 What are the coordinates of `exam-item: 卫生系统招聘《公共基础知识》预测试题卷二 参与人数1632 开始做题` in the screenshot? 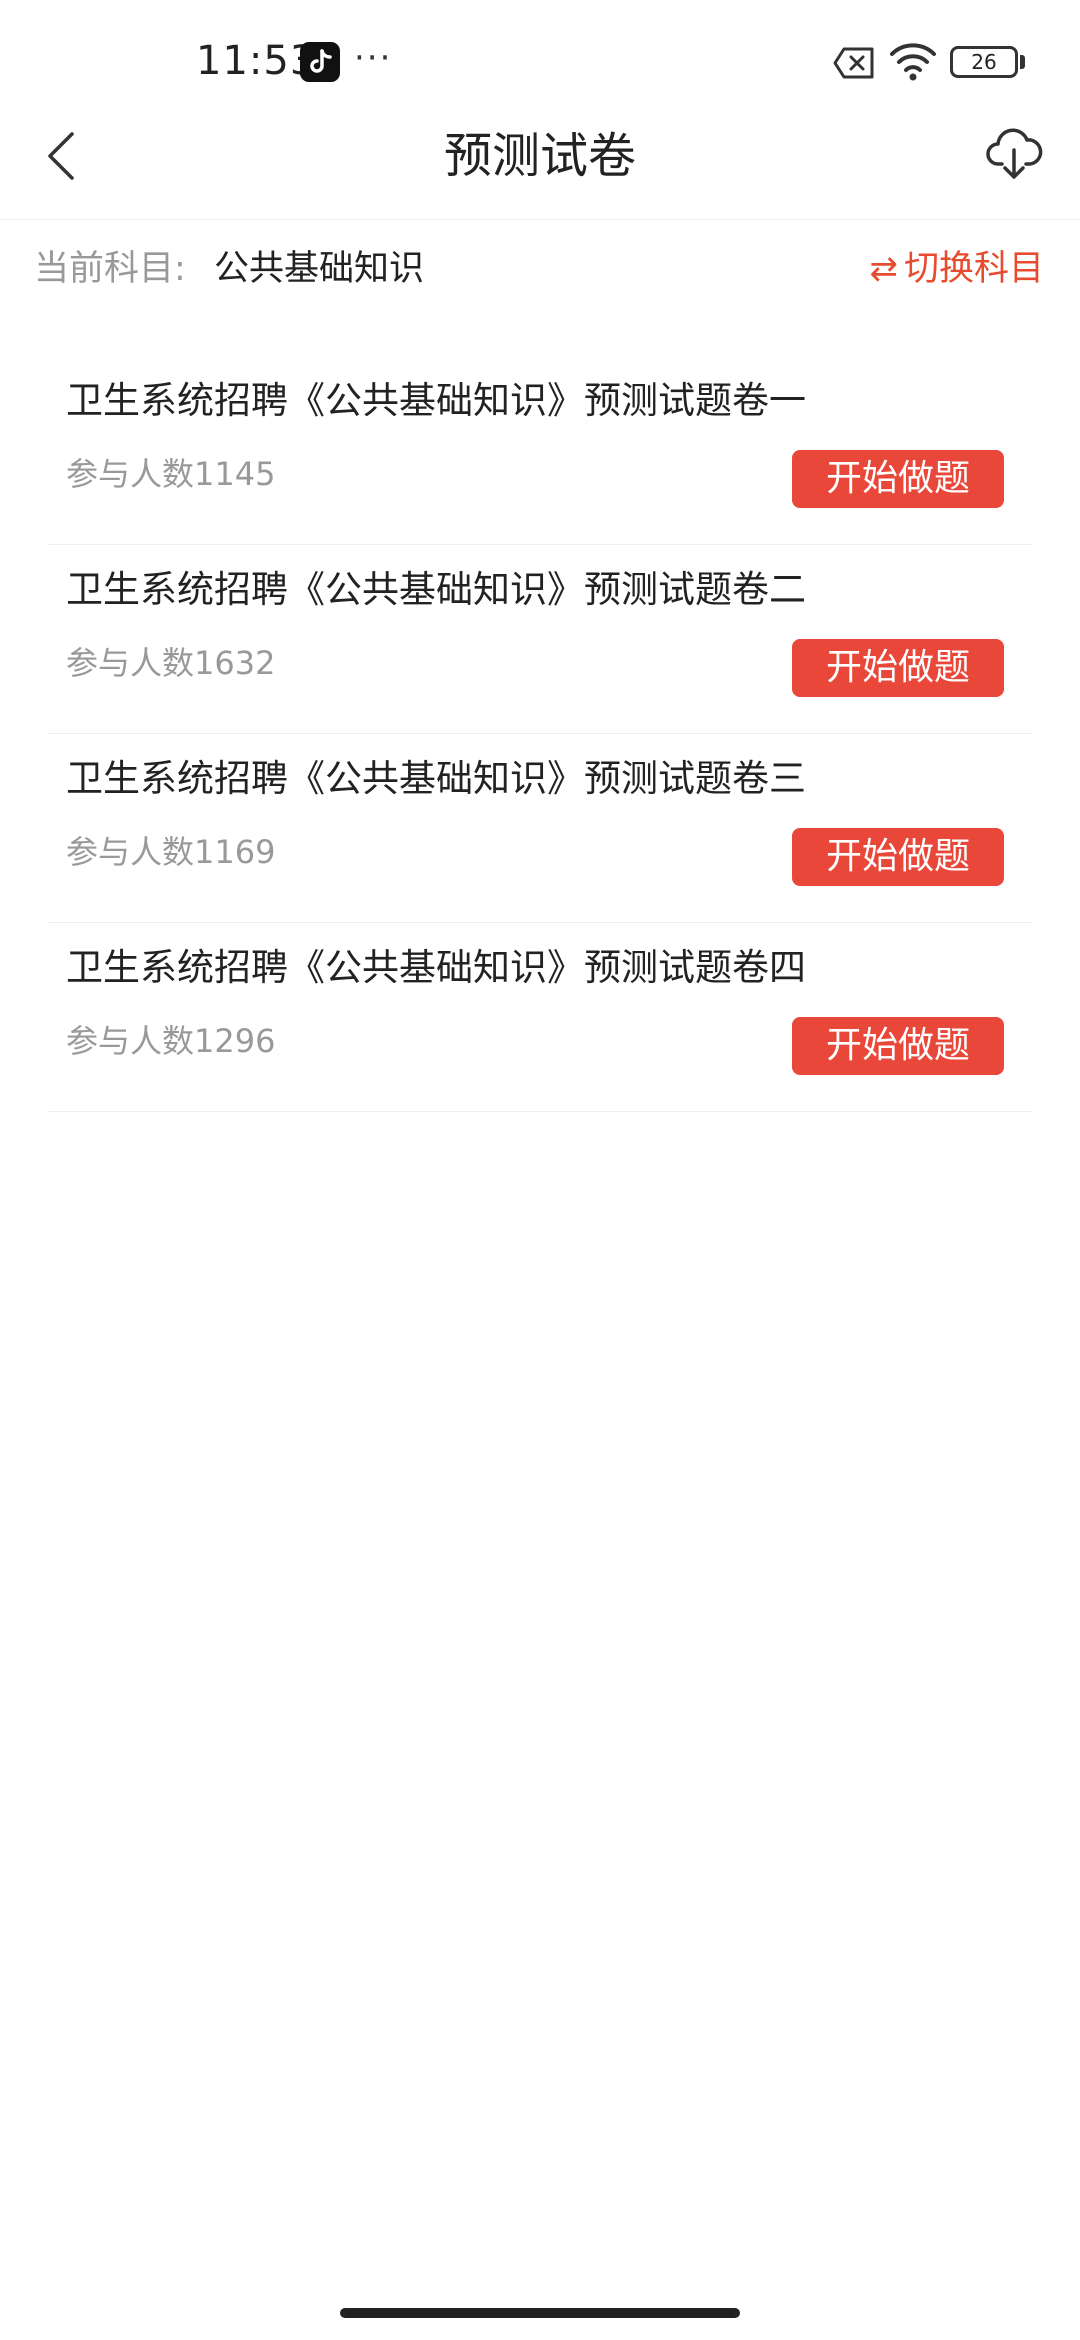 It's located at (540, 639).